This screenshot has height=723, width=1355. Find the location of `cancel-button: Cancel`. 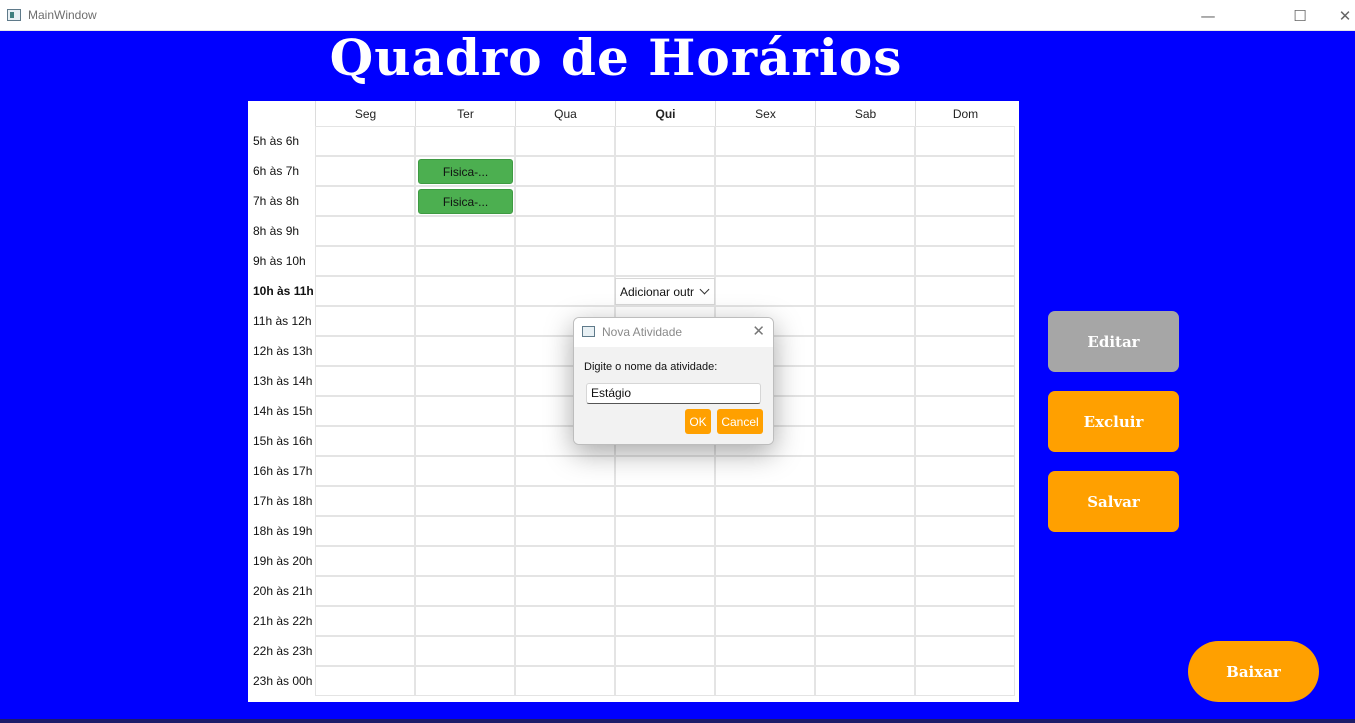

cancel-button: Cancel is located at coordinates (740, 421).